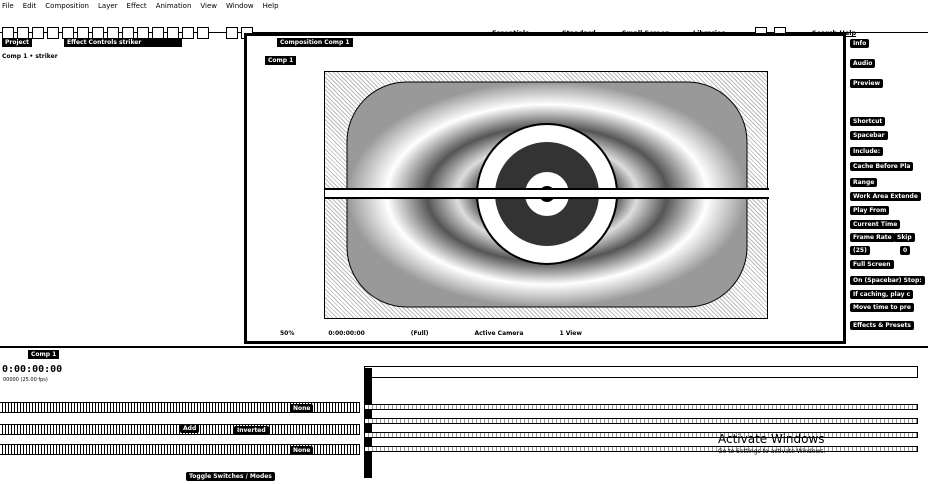  What do you see at coordinates (498, 333) in the screenshot?
I see `camera-select: Active Camera` at bounding box center [498, 333].